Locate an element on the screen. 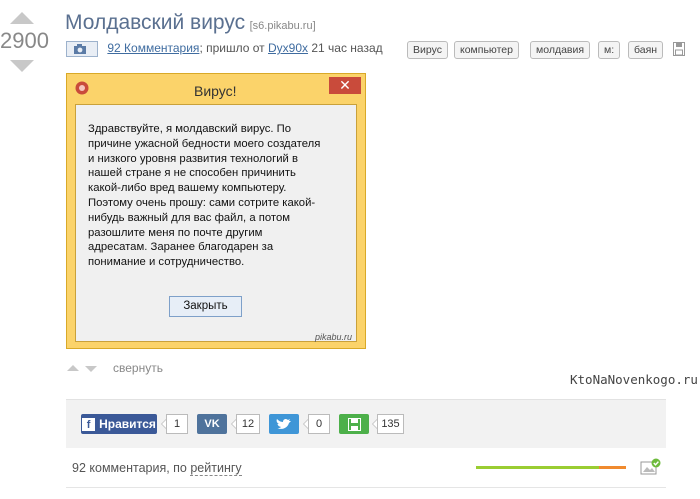 Image resolution: width=700 pixels, height=499 pixels. twitter-share-button is located at coordinates (284, 424).